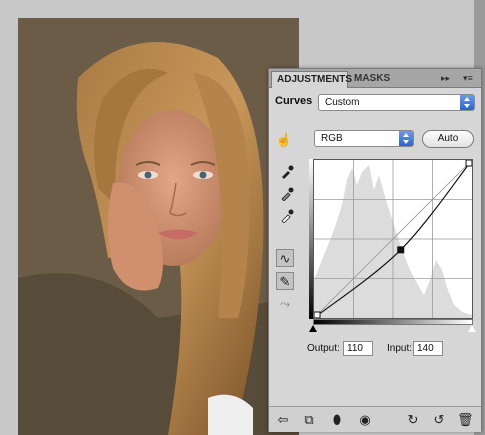 The image size is (485, 435). Describe the element at coordinates (365, 420) in the screenshot. I see `visibility-eye-icon: ◉` at that location.